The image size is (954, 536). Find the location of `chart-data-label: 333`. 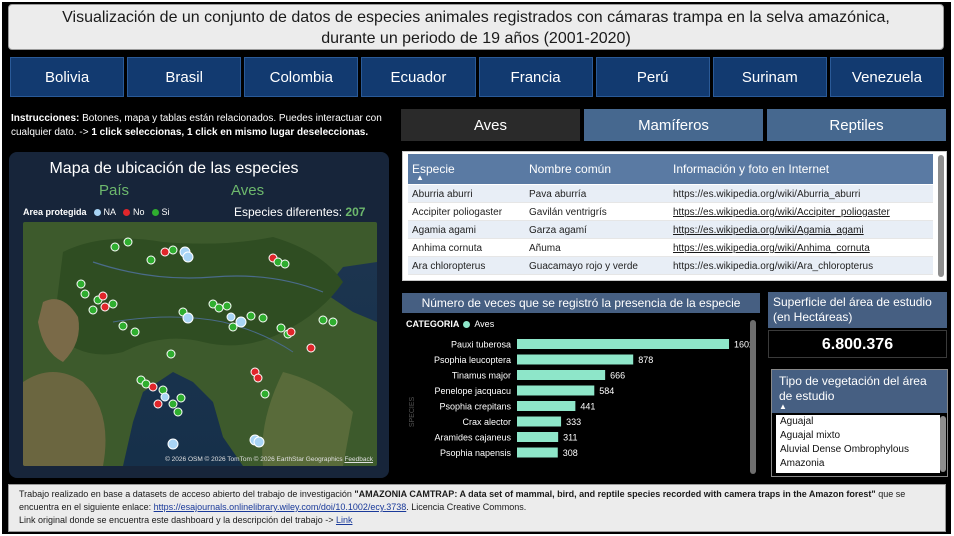

chart-data-label: 333 is located at coordinates (573, 422).